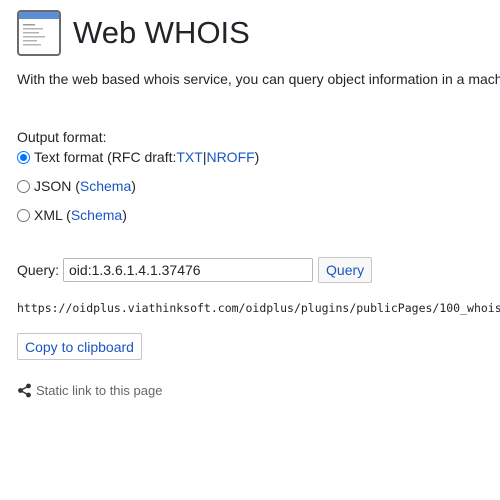 The width and height of the screenshot is (500, 500). I want to click on text-format-suffix: ), so click(257, 157).